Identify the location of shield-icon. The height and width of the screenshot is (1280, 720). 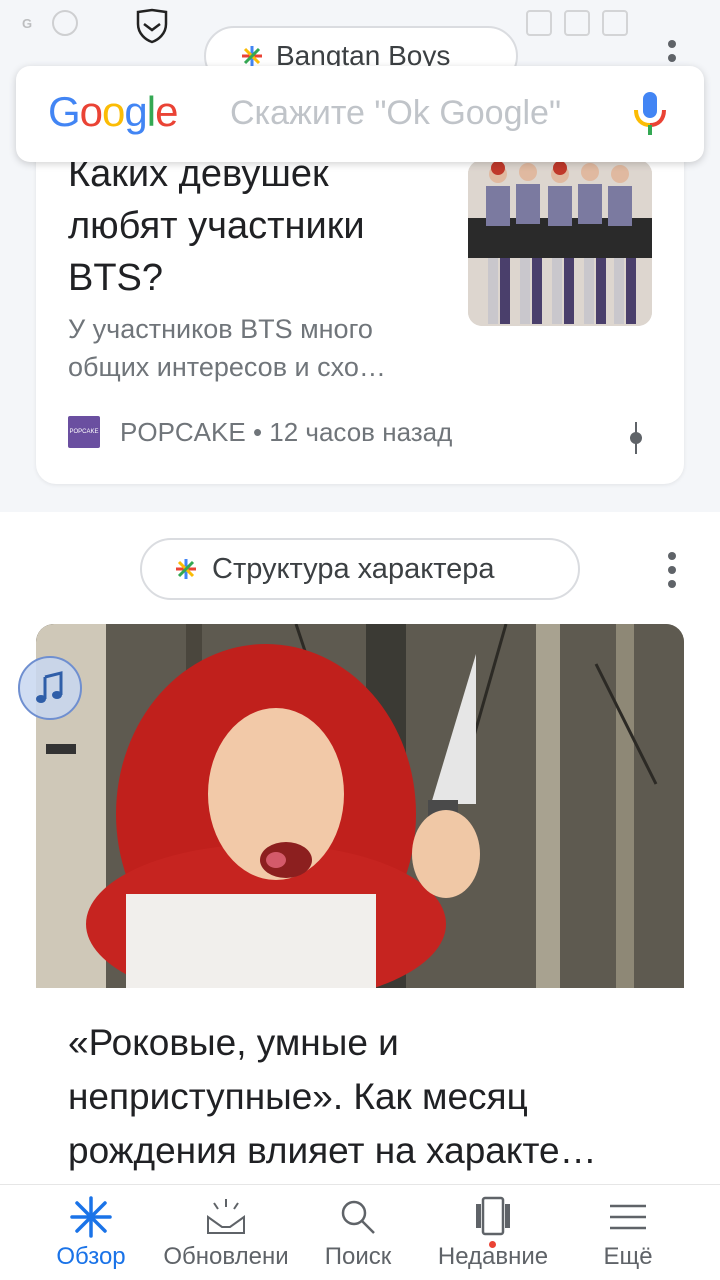
(152, 26).